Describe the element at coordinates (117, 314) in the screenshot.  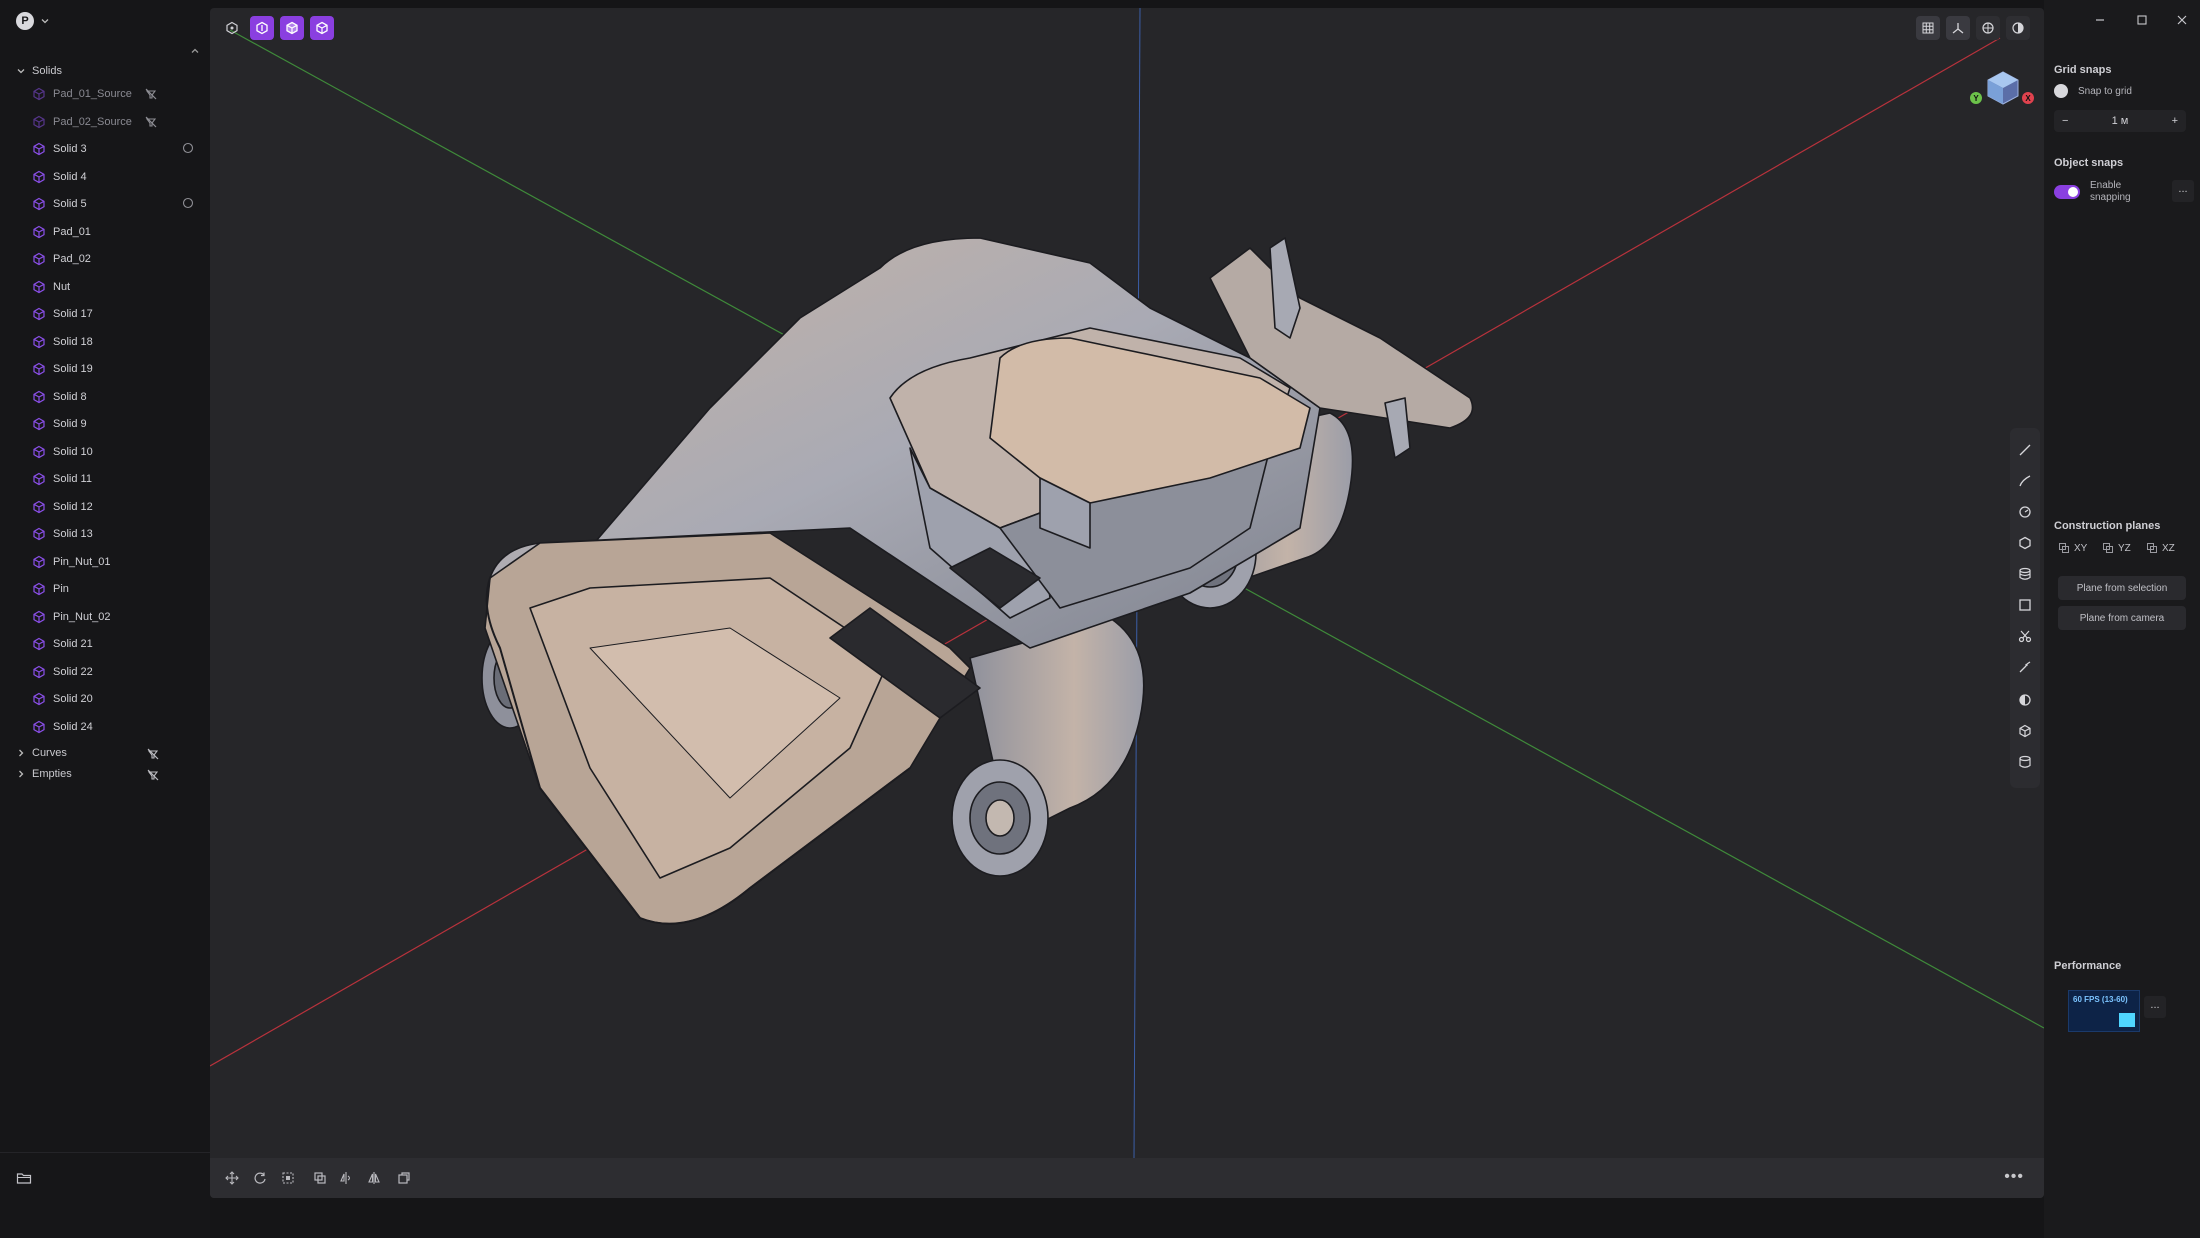
I see `tree-item: Solid 17` at that location.